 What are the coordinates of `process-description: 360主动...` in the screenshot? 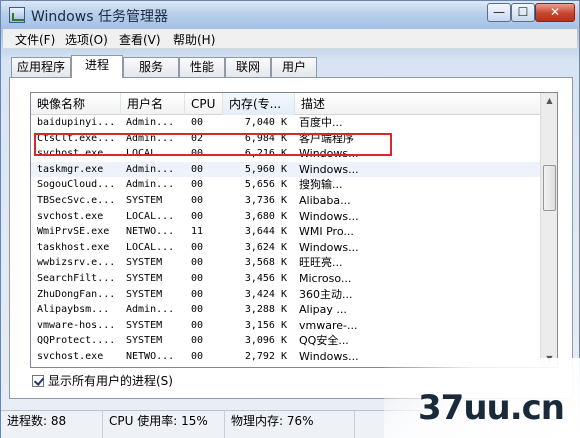 It's located at (326, 294).